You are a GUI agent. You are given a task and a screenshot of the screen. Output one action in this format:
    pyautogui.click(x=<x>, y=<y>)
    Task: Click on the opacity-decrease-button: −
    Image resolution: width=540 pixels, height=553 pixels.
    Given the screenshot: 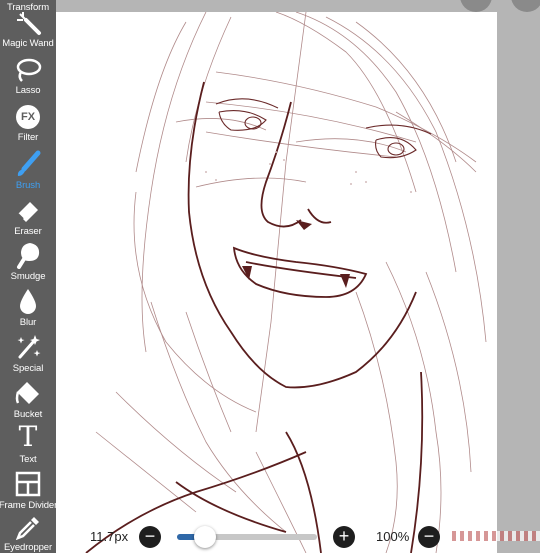 What is the action you would take?
    pyautogui.click(x=429, y=537)
    